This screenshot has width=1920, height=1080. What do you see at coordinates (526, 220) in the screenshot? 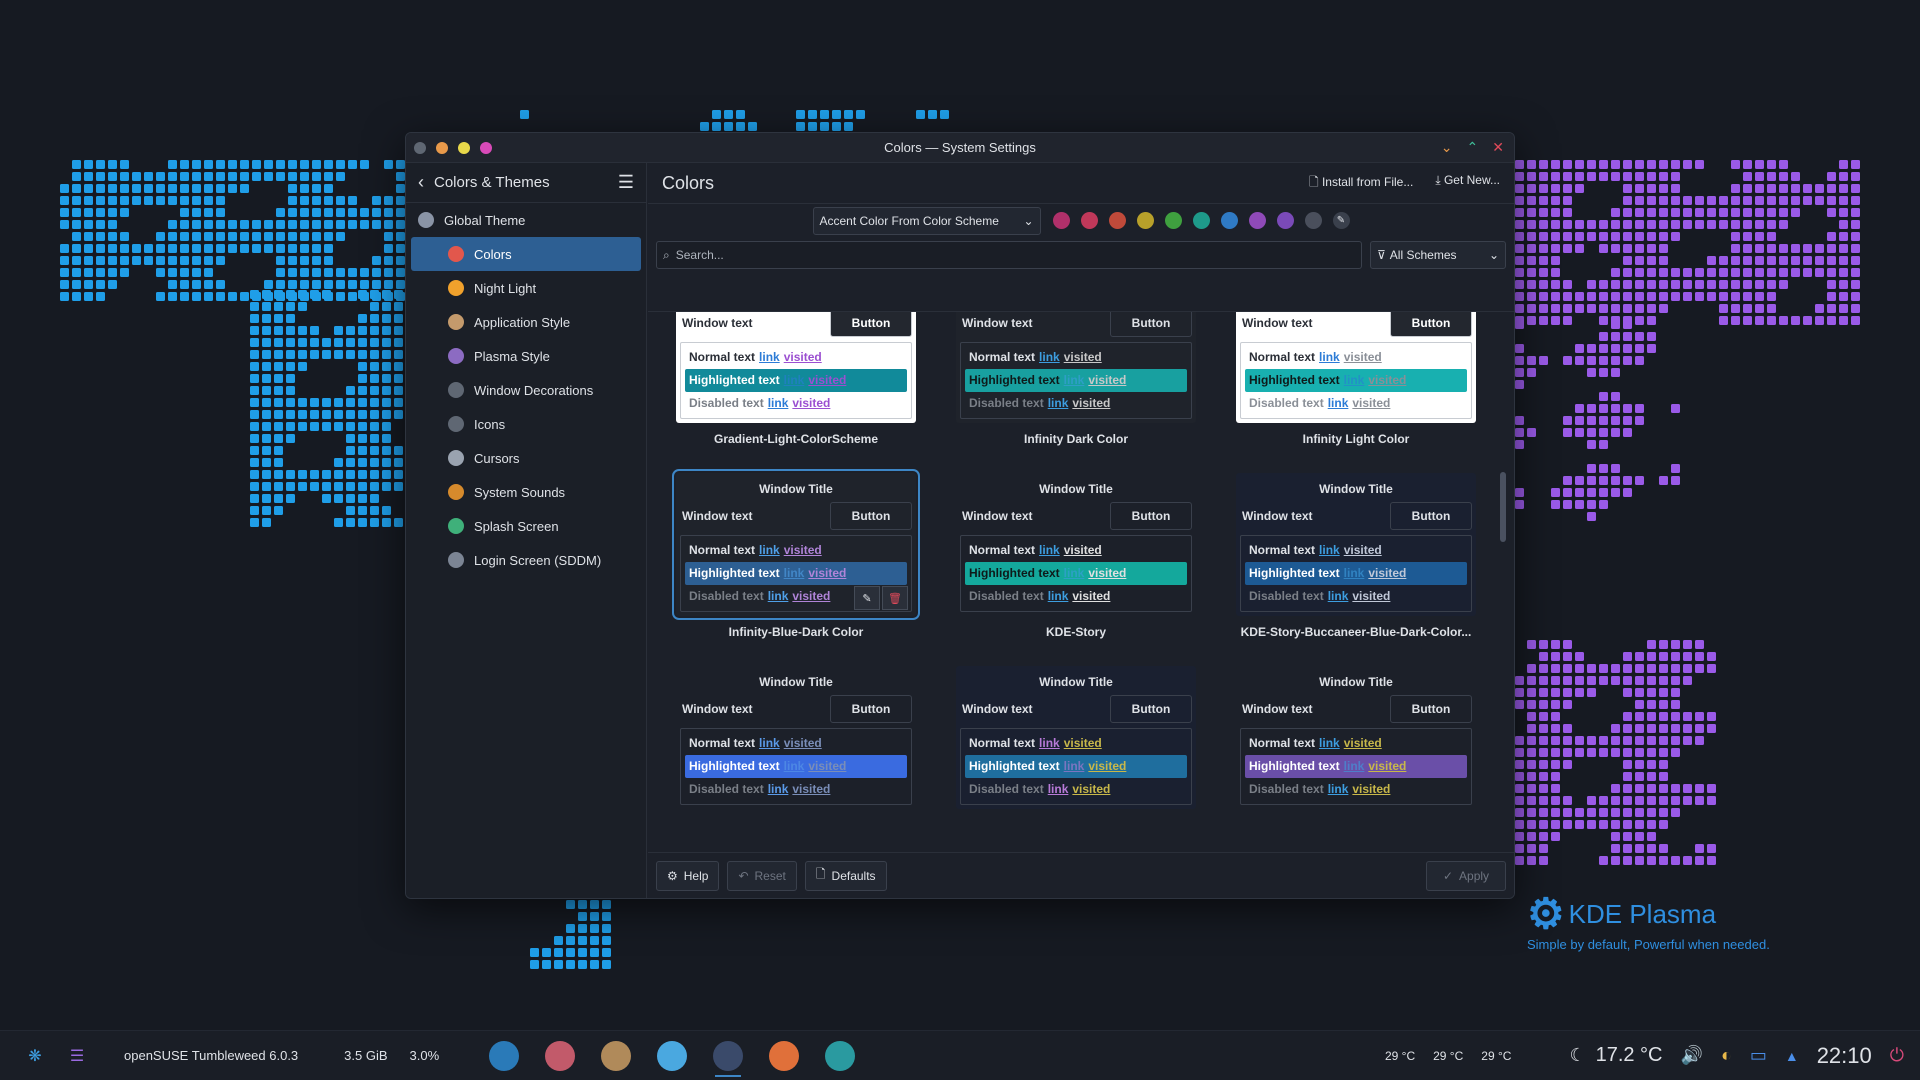
I see `sidebar-item-global-theme: Global Theme` at bounding box center [526, 220].